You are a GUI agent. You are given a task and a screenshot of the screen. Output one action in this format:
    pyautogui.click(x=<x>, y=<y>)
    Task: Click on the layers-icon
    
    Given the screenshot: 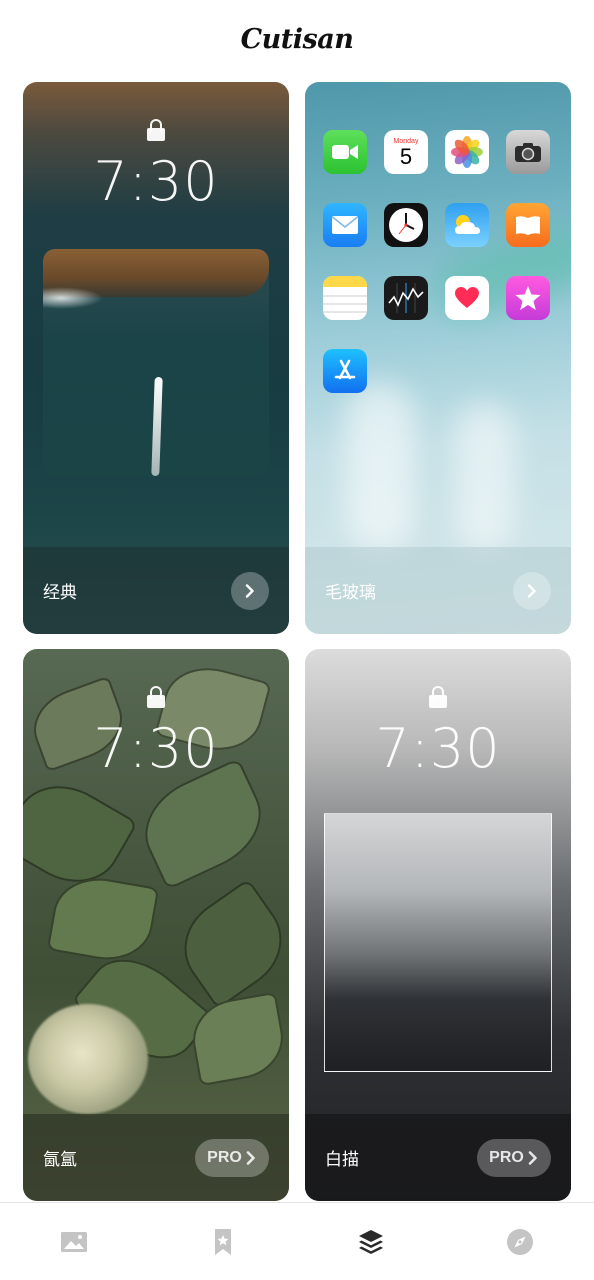 What is the action you would take?
    pyautogui.click(x=371, y=1241)
    